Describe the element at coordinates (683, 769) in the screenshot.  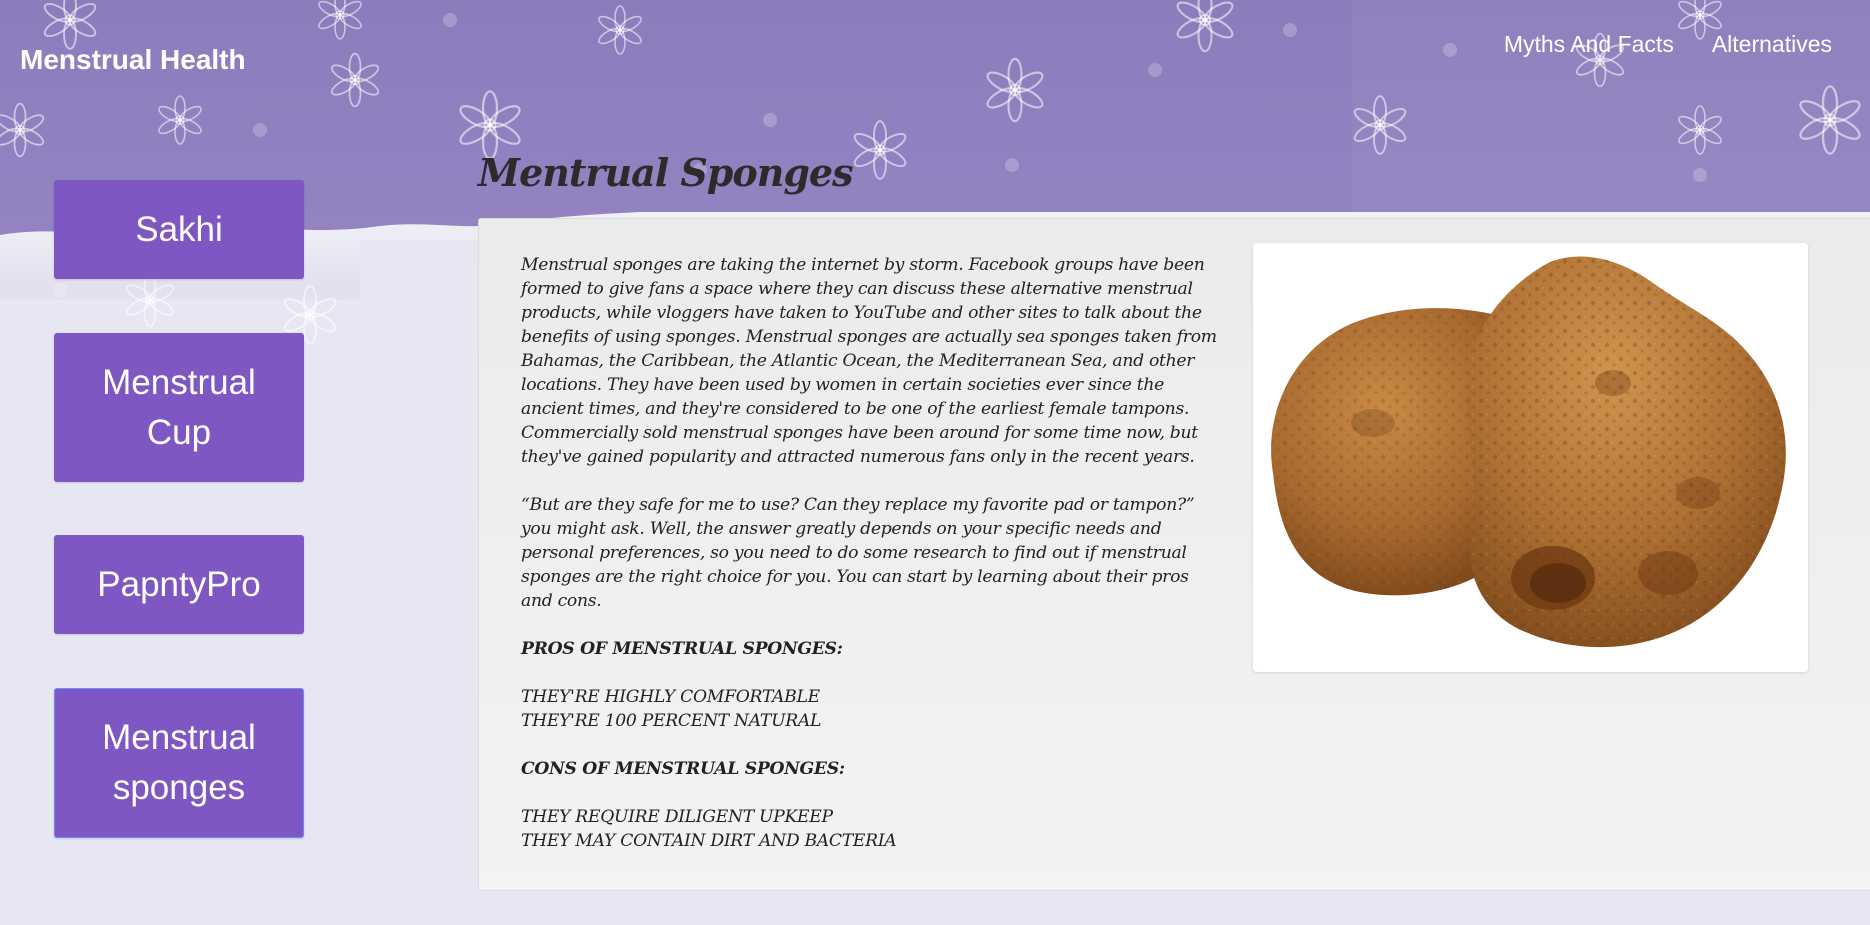
I see `cons-heading: CONS OF MENSTRUAL SPONGES:` at that location.